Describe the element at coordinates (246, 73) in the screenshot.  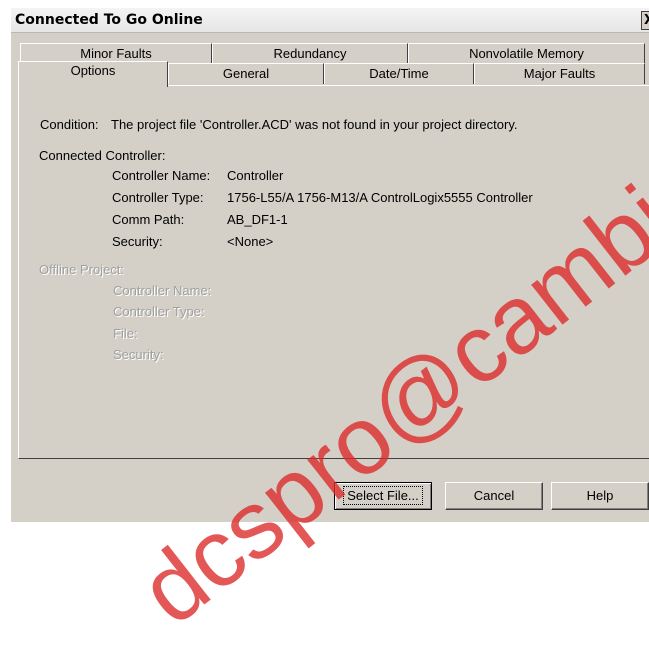
I see `tab-general: General` at that location.